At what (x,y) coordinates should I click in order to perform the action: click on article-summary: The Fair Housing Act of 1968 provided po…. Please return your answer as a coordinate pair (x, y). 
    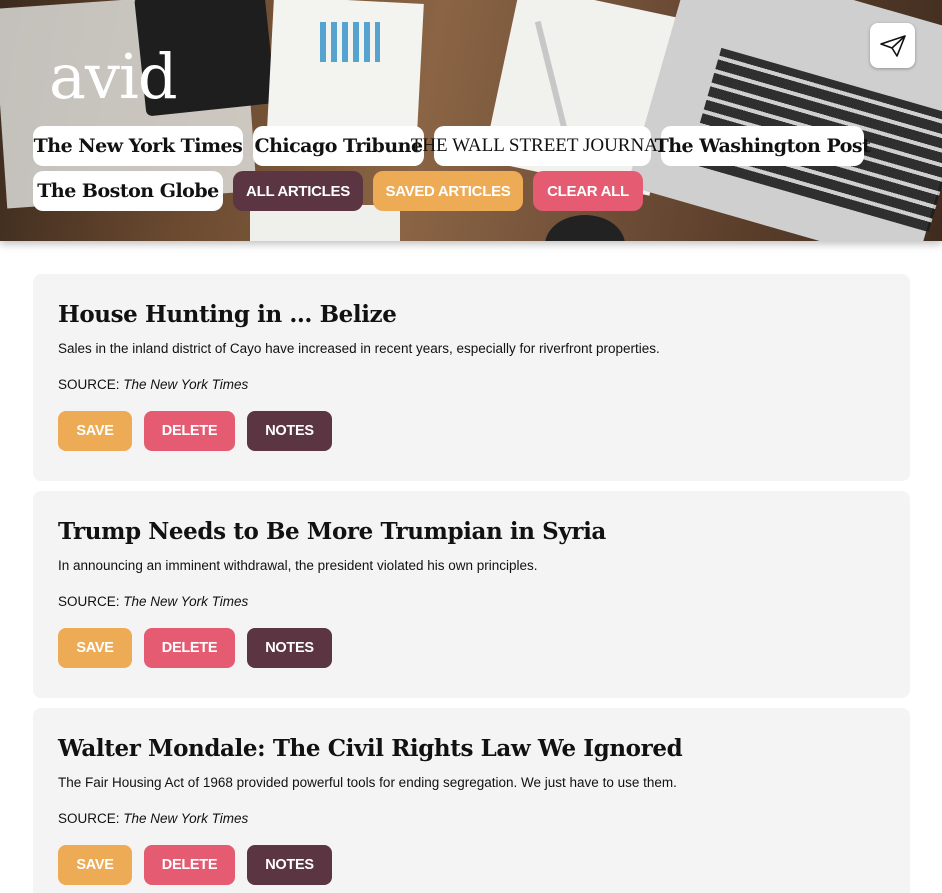
    Looking at the image, I should click on (367, 782).